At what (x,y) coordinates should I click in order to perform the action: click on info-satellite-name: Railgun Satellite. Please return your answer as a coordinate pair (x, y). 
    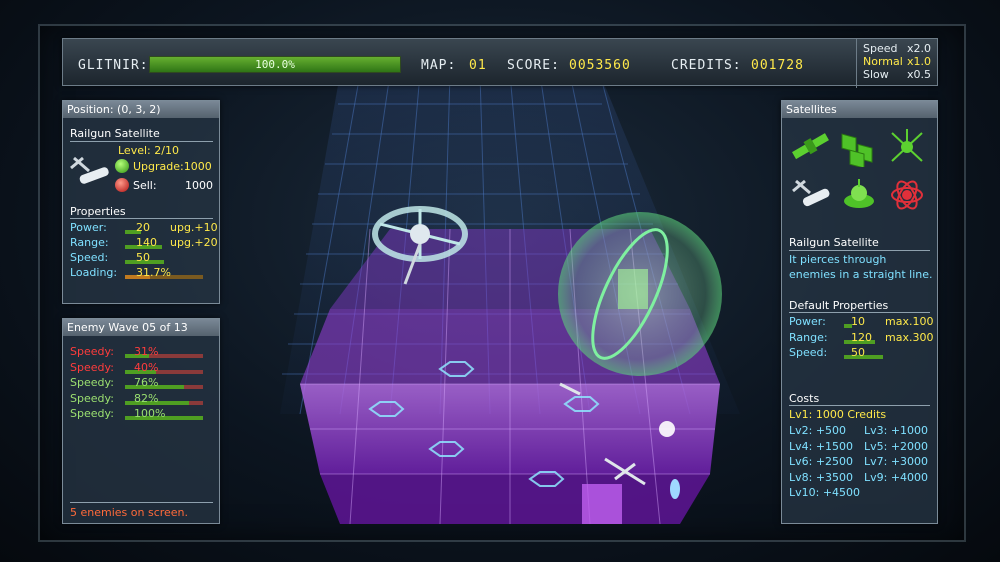
    Looking at the image, I should click on (834, 242).